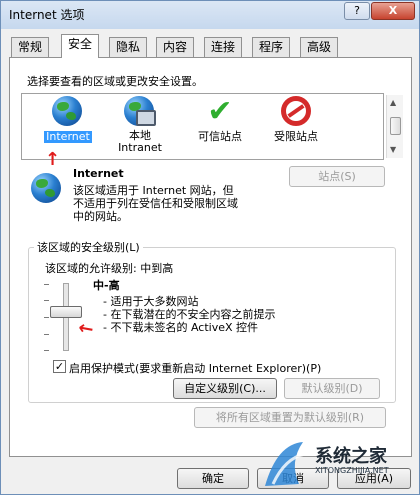 Image resolution: width=420 pixels, height=497 pixels. Describe the element at coordinates (66, 312) in the screenshot. I see `security-level-slider-thumb` at that location.